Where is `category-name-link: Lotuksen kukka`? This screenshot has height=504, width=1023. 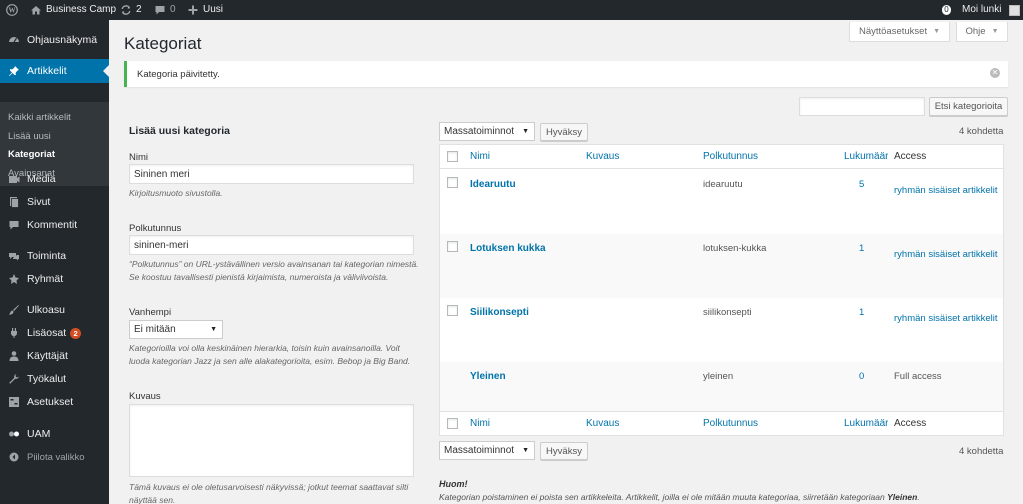 category-name-link: Lotuksen kukka is located at coordinates (508, 248).